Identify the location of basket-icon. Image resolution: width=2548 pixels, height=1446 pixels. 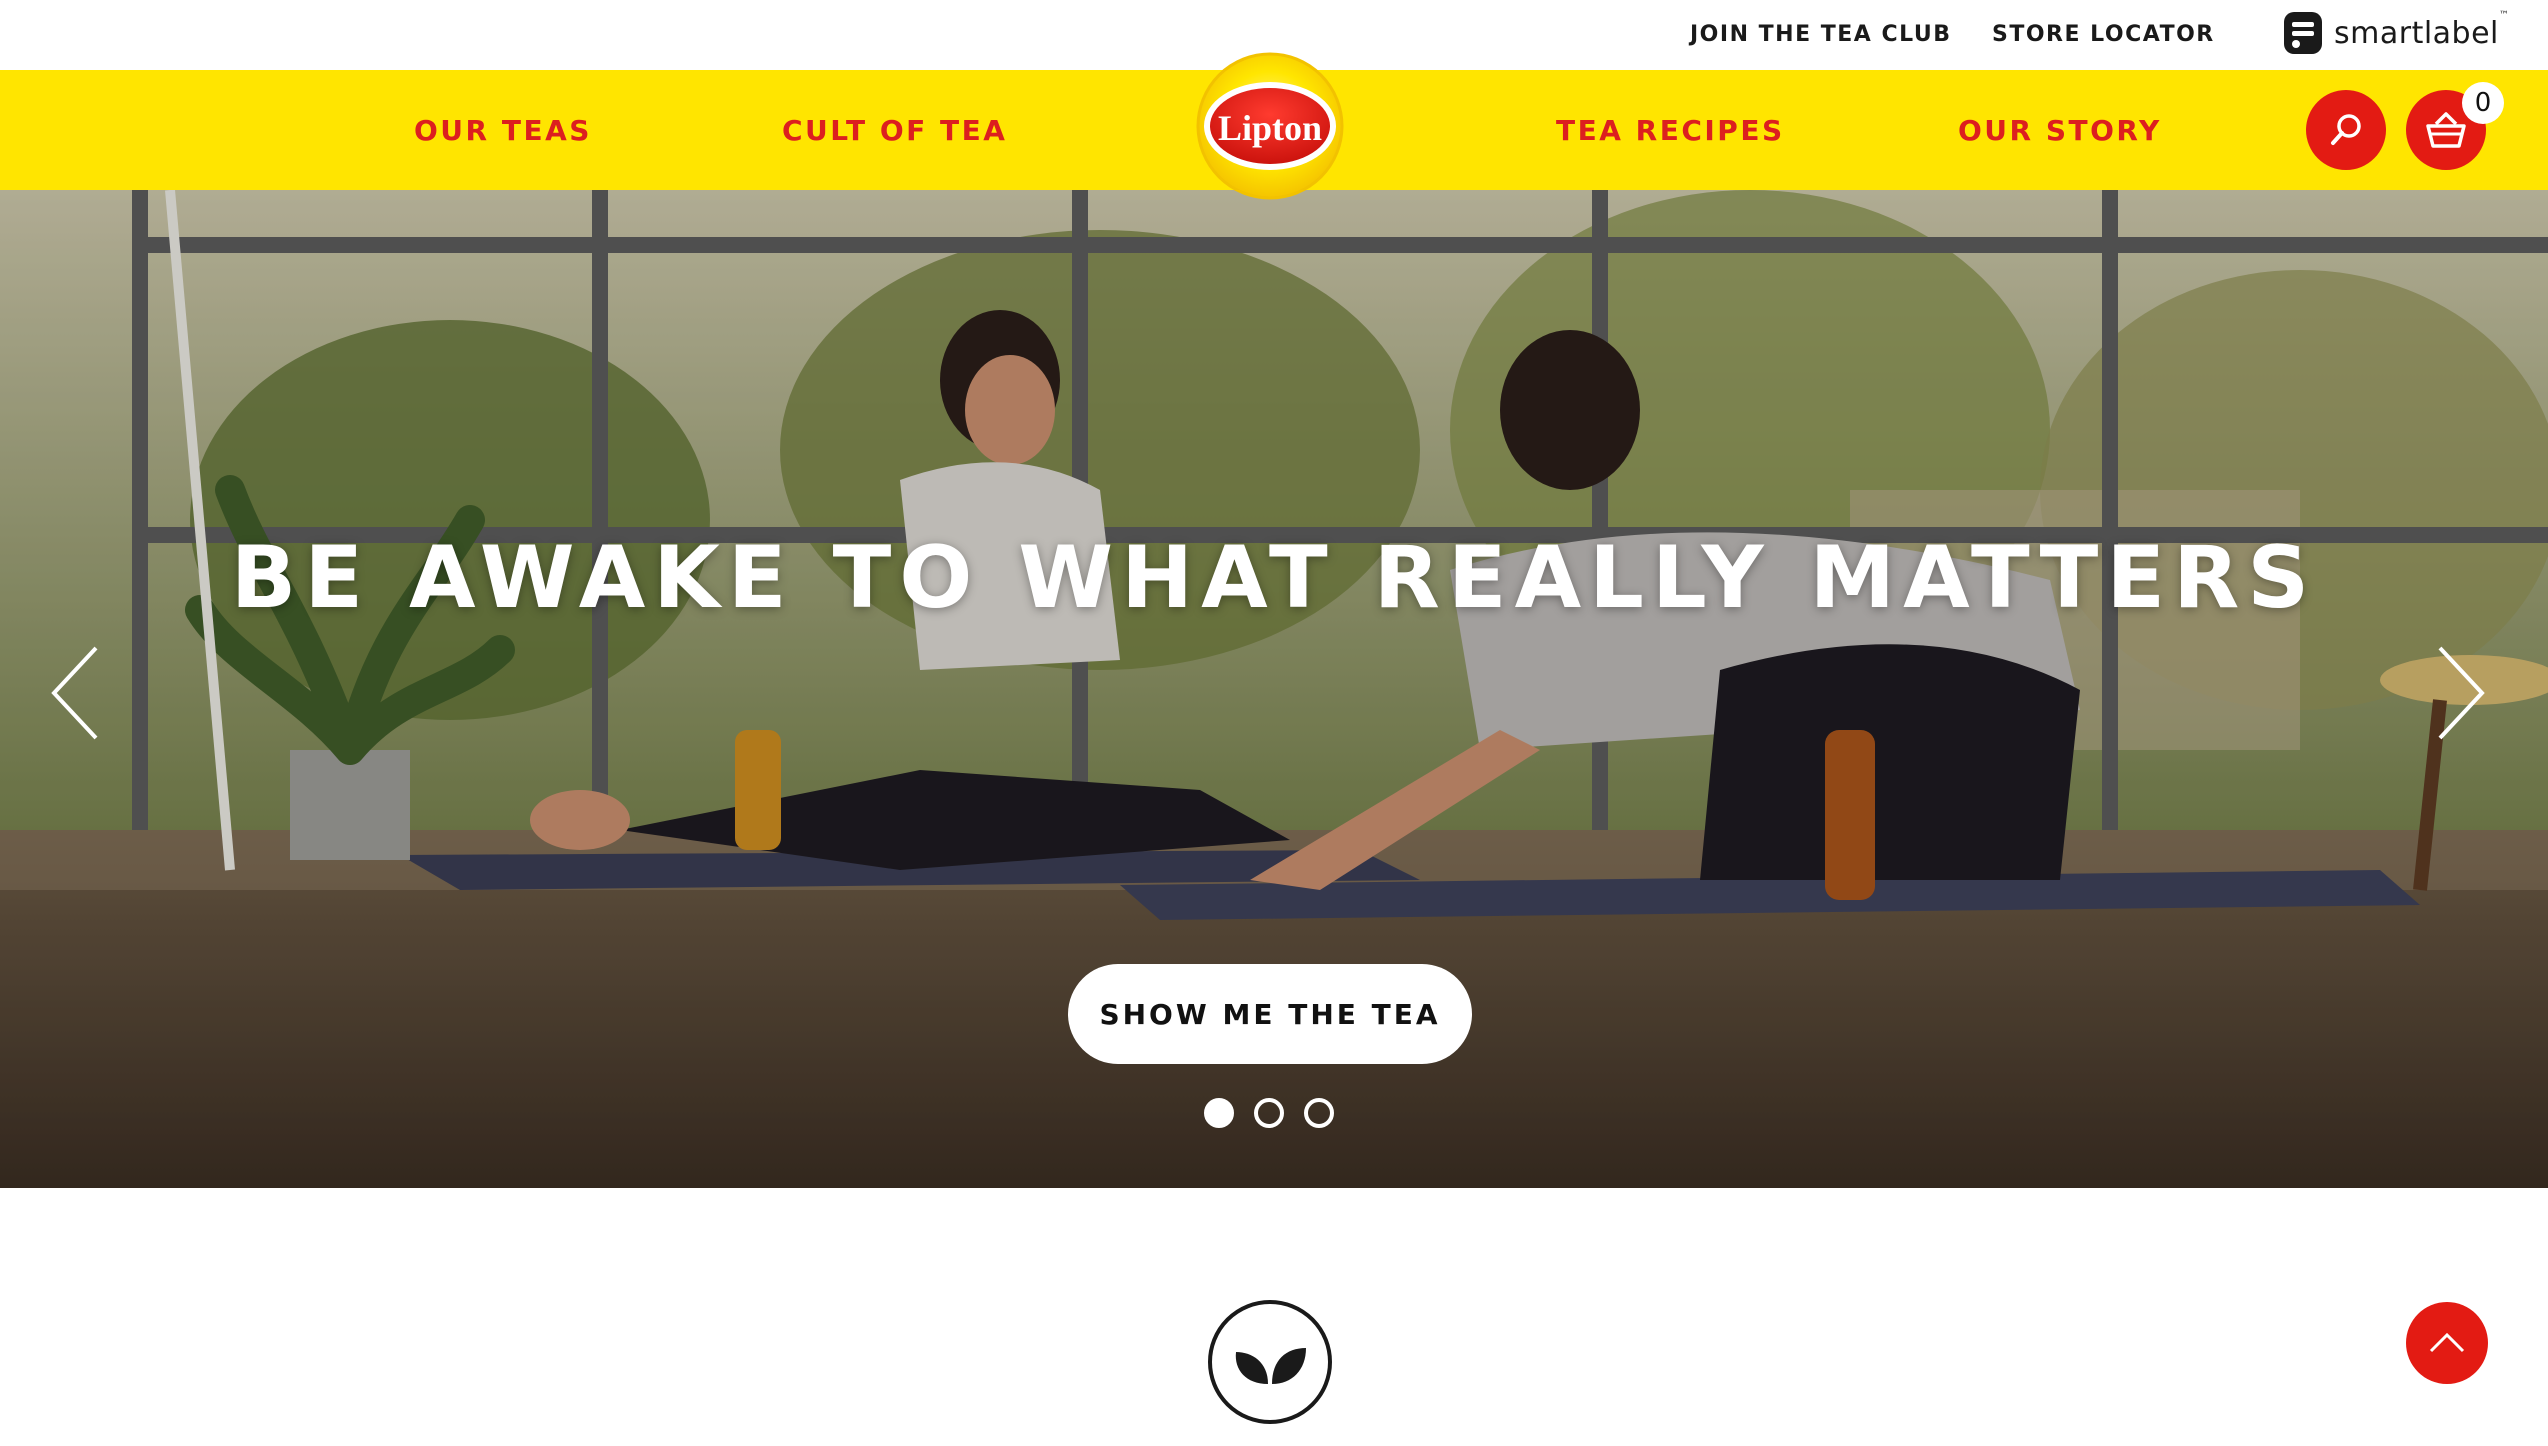
(2446, 130).